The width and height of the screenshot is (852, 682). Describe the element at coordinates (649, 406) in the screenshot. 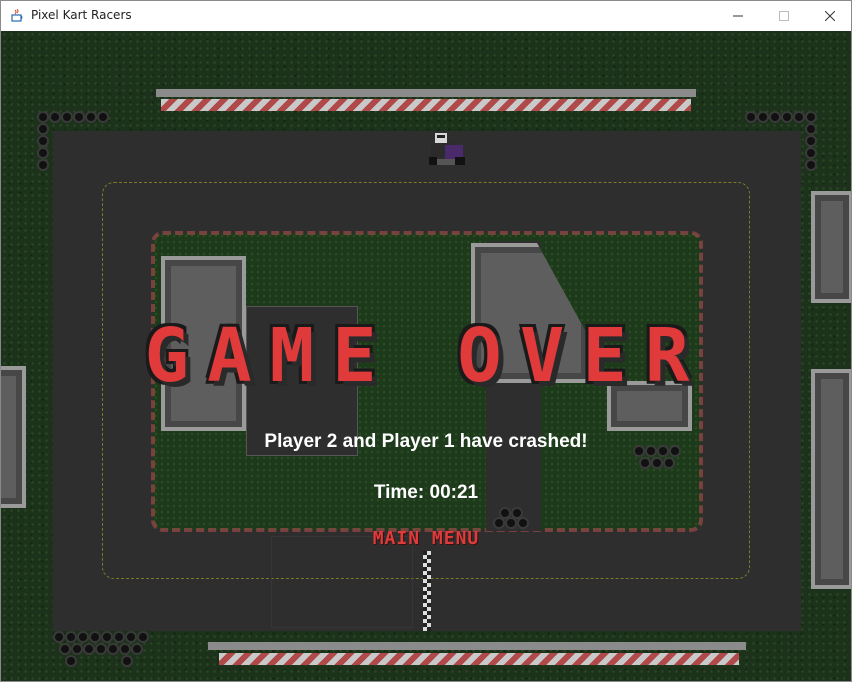

I see `building-right` at that location.